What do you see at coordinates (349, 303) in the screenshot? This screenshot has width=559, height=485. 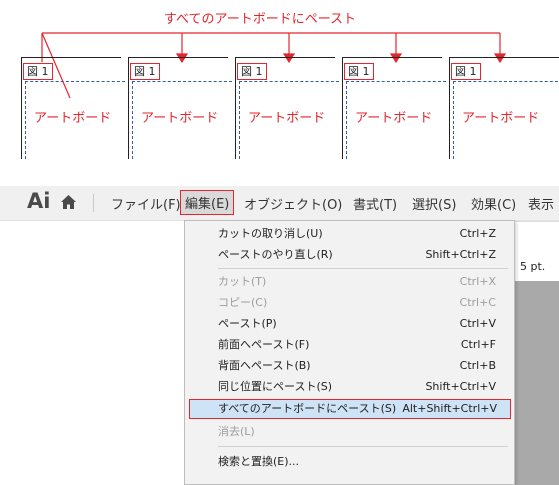 I see `menu-item-copy: コピー(C) Ctrl+C` at bounding box center [349, 303].